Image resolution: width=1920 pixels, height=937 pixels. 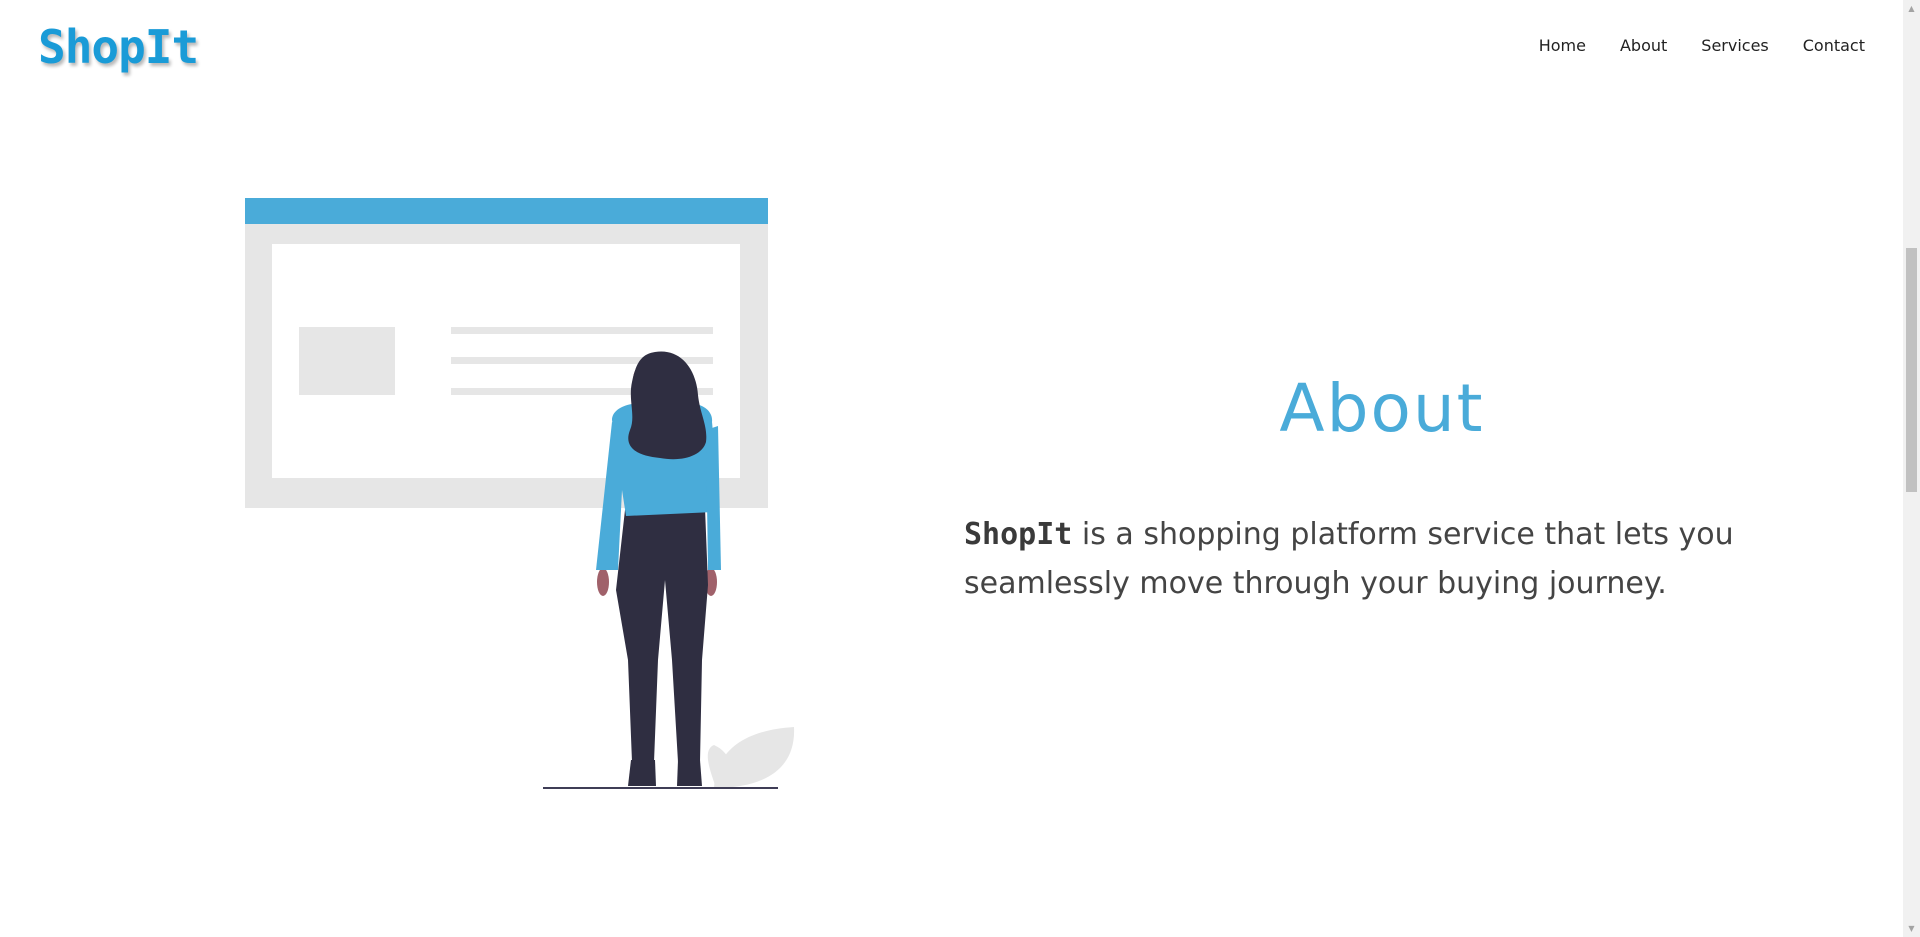 I want to click on about-title: About, so click(x=1382, y=408).